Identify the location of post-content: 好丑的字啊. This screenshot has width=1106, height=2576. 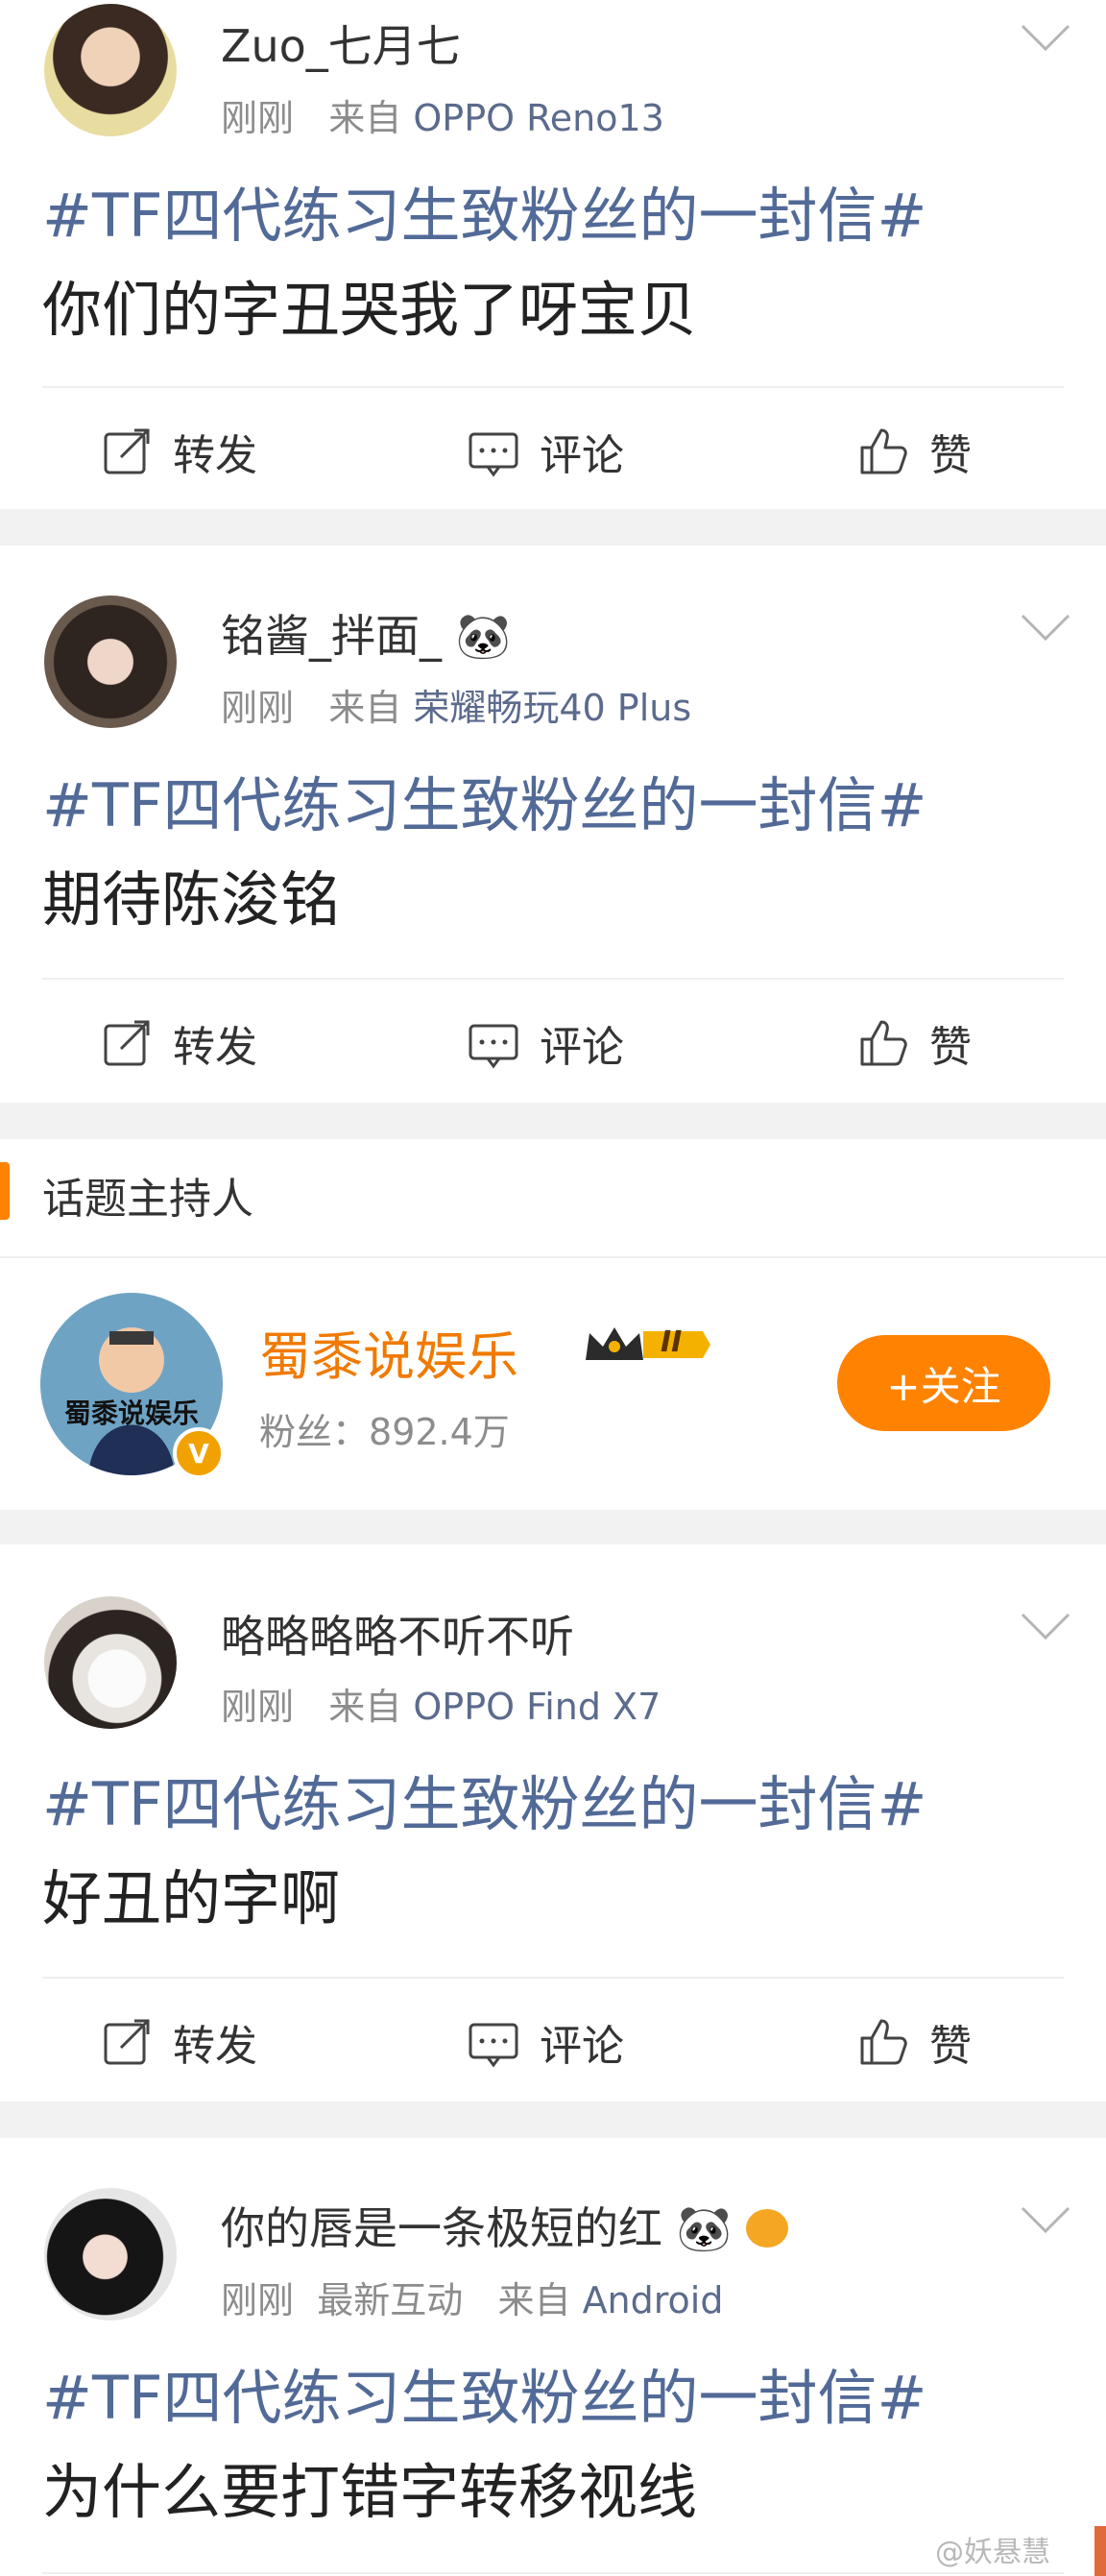
(191, 1898).